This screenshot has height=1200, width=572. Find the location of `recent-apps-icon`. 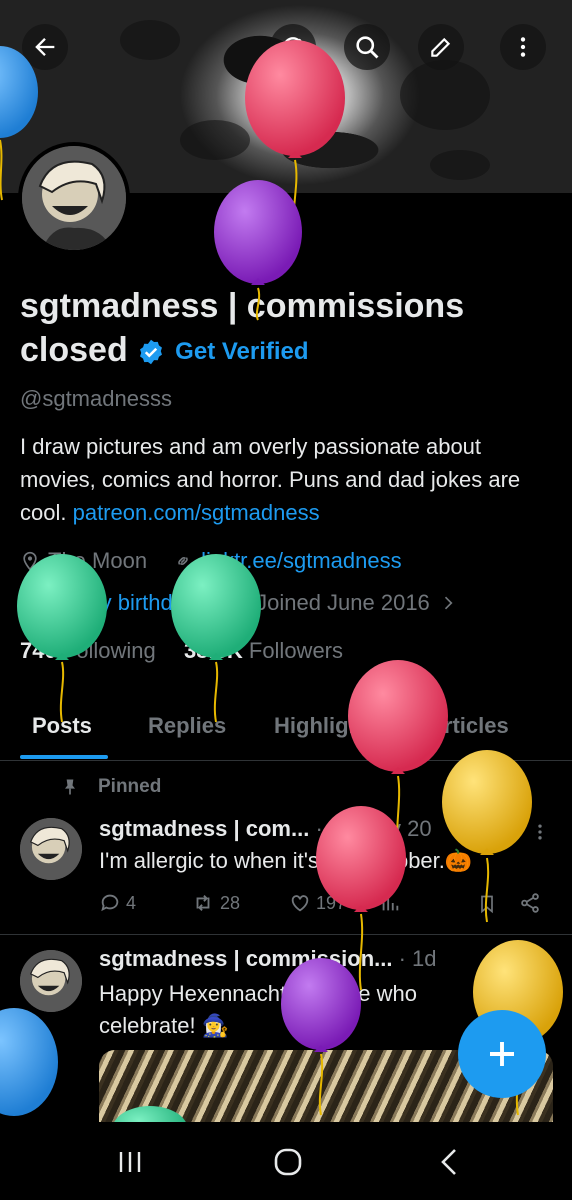

recent-apps-icon is located at coordinates (130, 1162).